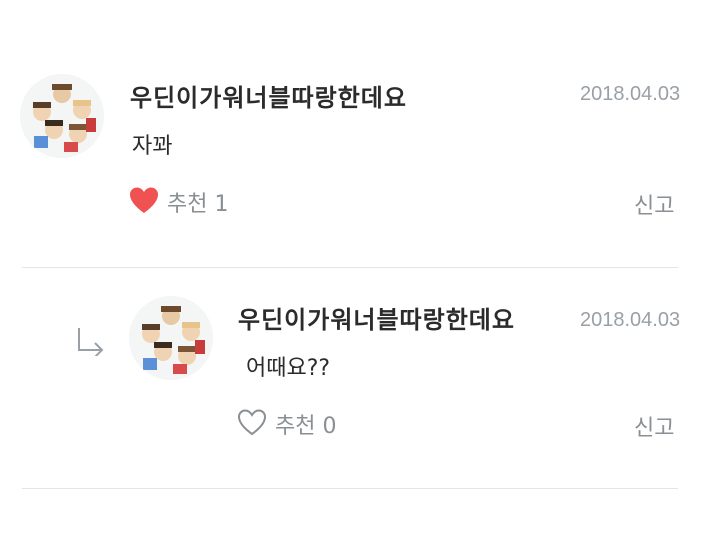 The height and width of the screenshot is (533, 710). What do you see at coordinates (376, 317) in the screenshot?
I see `reply-username: 우딘이가워너블따랑한데요` at bounding box center [376, 317].